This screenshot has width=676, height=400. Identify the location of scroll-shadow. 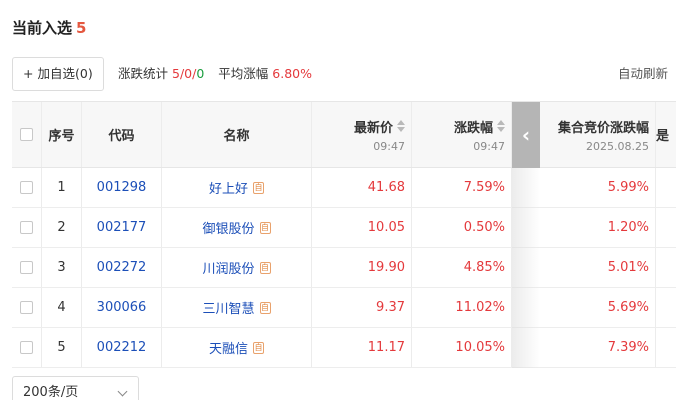
(526, 268).